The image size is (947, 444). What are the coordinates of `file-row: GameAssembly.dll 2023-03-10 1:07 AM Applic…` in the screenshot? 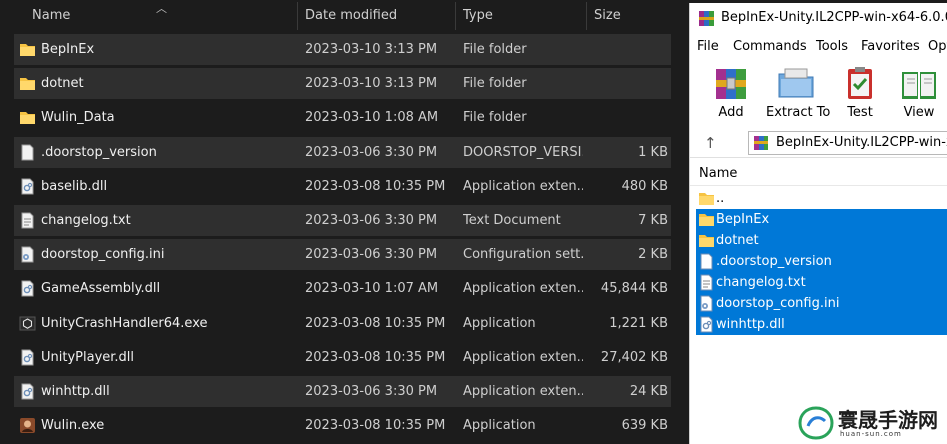 It's located at (342, 288).